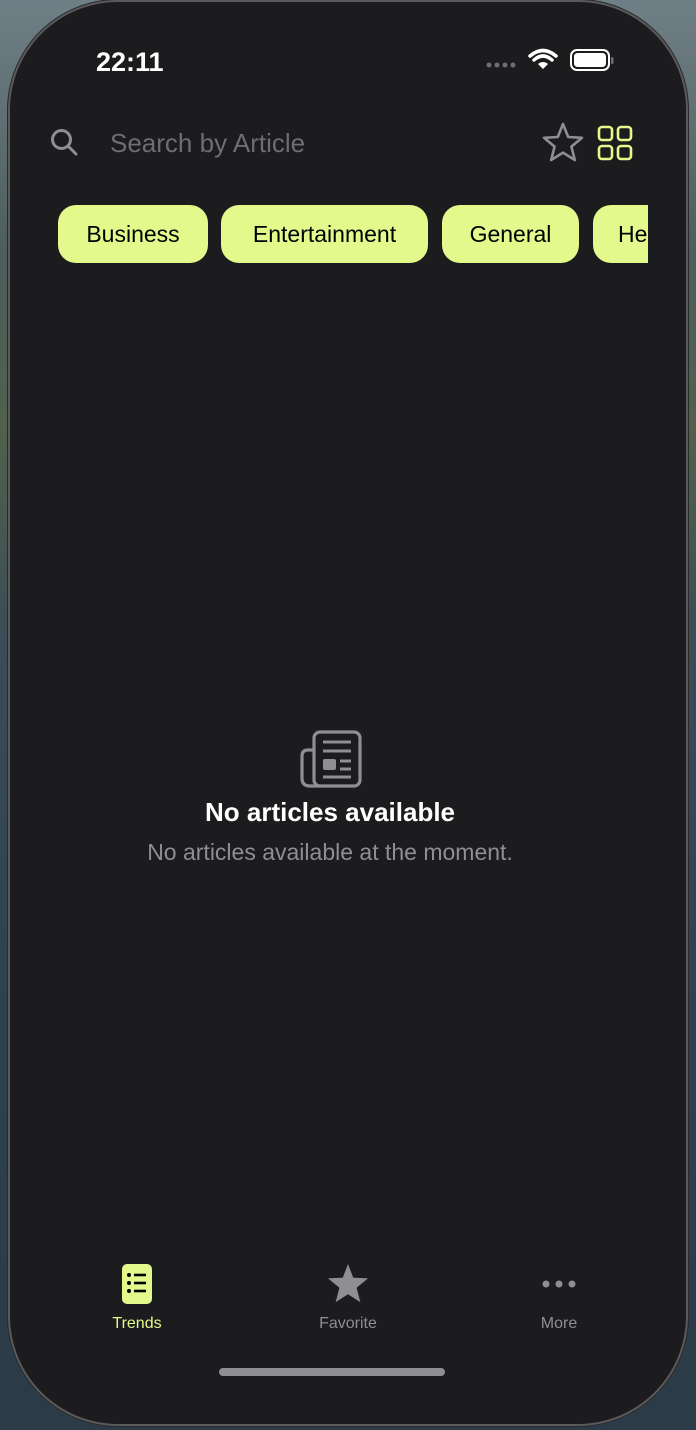 This screenshot has width=696, height=1430. Describe the element at coordinates (330, 852) in the screenshot. I see `empty-state-subtitle: No articles available at the moment.` at that location.